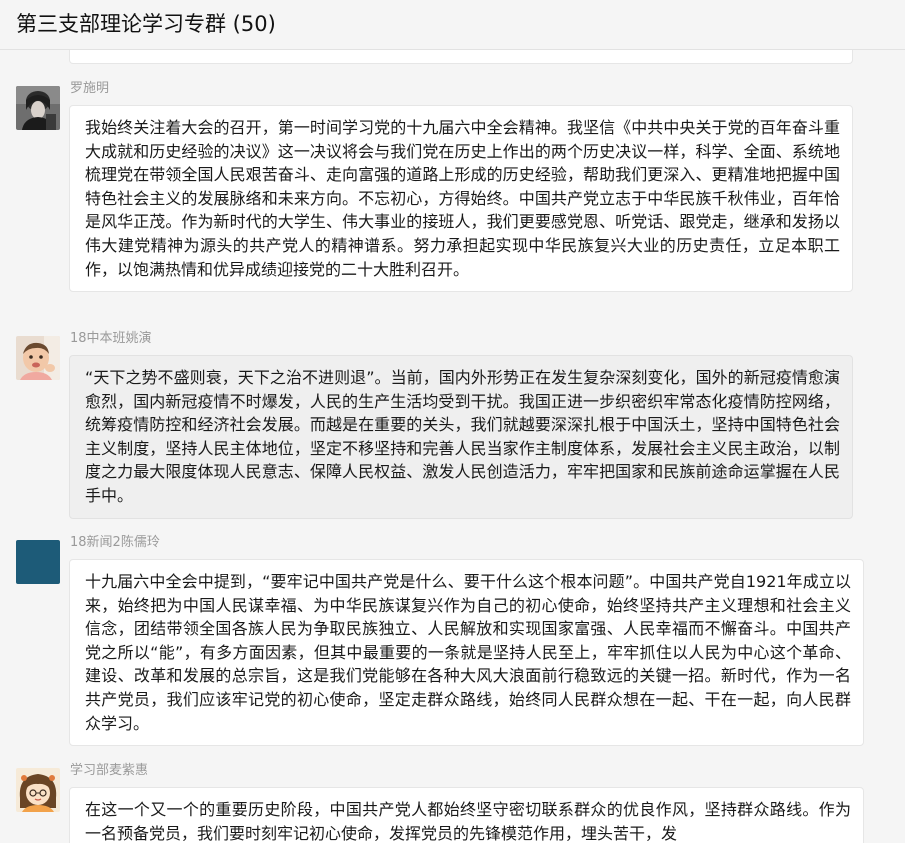 The width and height of the screenshot is (905, 843). What do you see at coordinates (38, 358) in the screenshot?
I see `baby-photo-avatar` at bounding box center [38, 358].